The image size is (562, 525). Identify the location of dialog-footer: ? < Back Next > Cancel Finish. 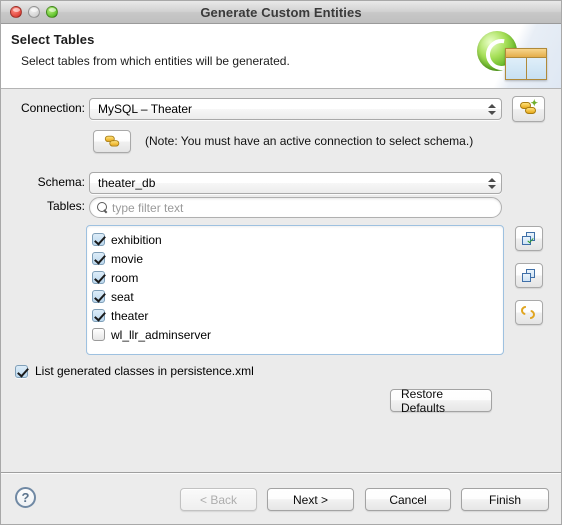
(281, 498).